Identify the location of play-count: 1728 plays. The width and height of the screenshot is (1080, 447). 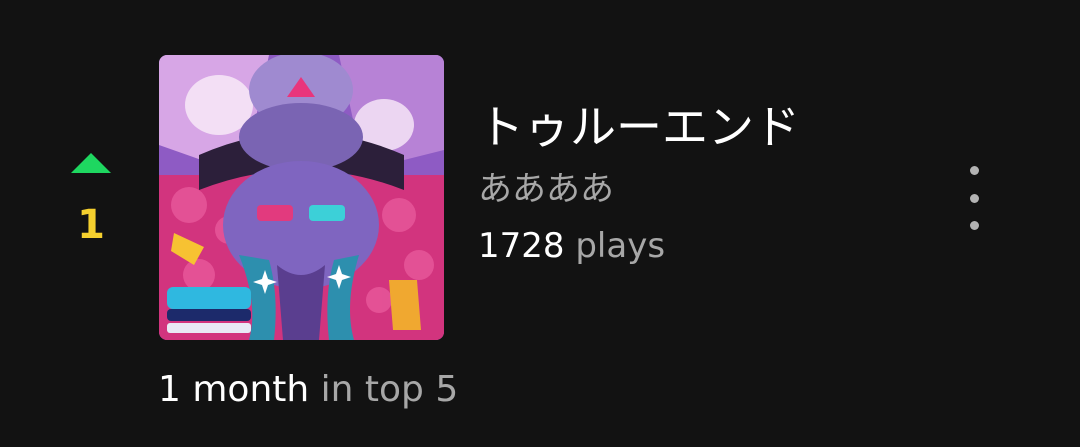
(639, 246).